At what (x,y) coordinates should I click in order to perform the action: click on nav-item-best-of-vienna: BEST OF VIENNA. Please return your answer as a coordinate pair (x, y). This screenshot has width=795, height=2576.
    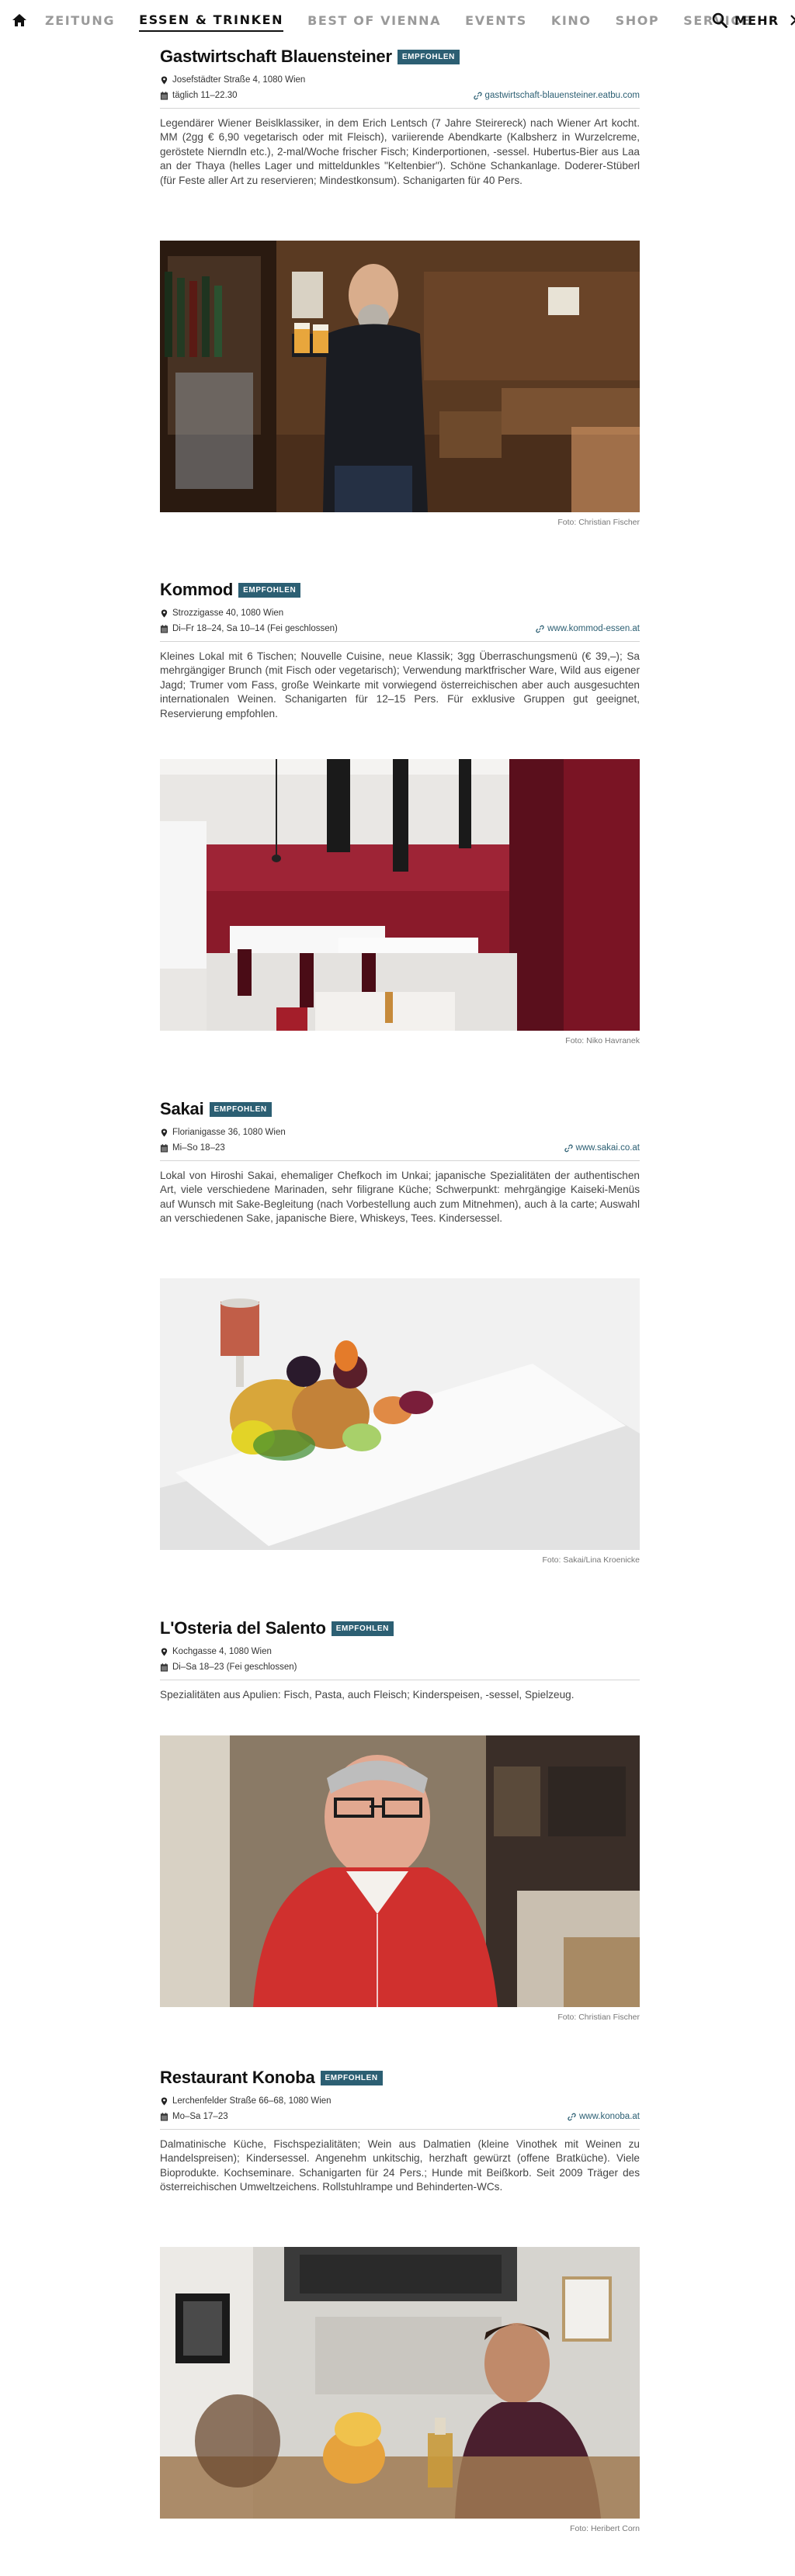
    Looking at the image, I should click on (374, 20).